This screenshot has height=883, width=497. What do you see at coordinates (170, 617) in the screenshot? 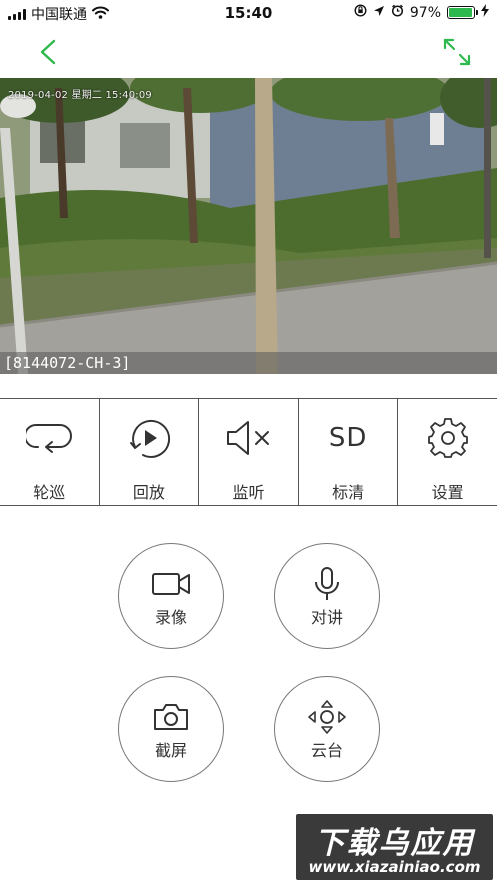
I see `record-label: 录像` at bounding box center [170, 617].